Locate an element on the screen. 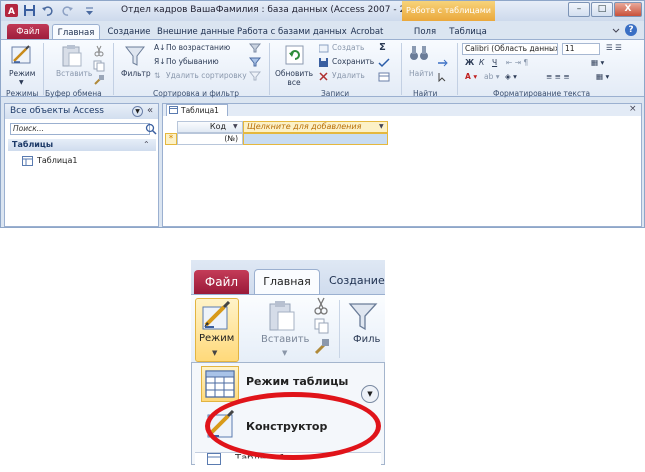 The width and height of the screenshot is (645, 472). copy-icon is located at coordinates (99, 66).